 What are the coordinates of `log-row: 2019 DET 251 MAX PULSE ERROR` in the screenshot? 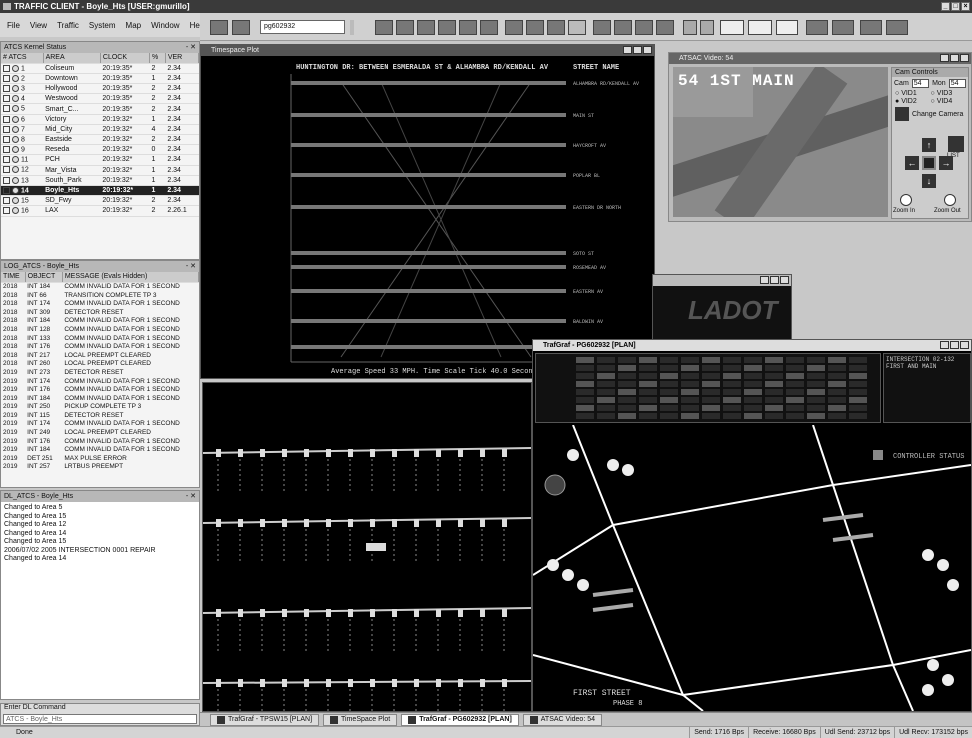 It's located at (100, 458).